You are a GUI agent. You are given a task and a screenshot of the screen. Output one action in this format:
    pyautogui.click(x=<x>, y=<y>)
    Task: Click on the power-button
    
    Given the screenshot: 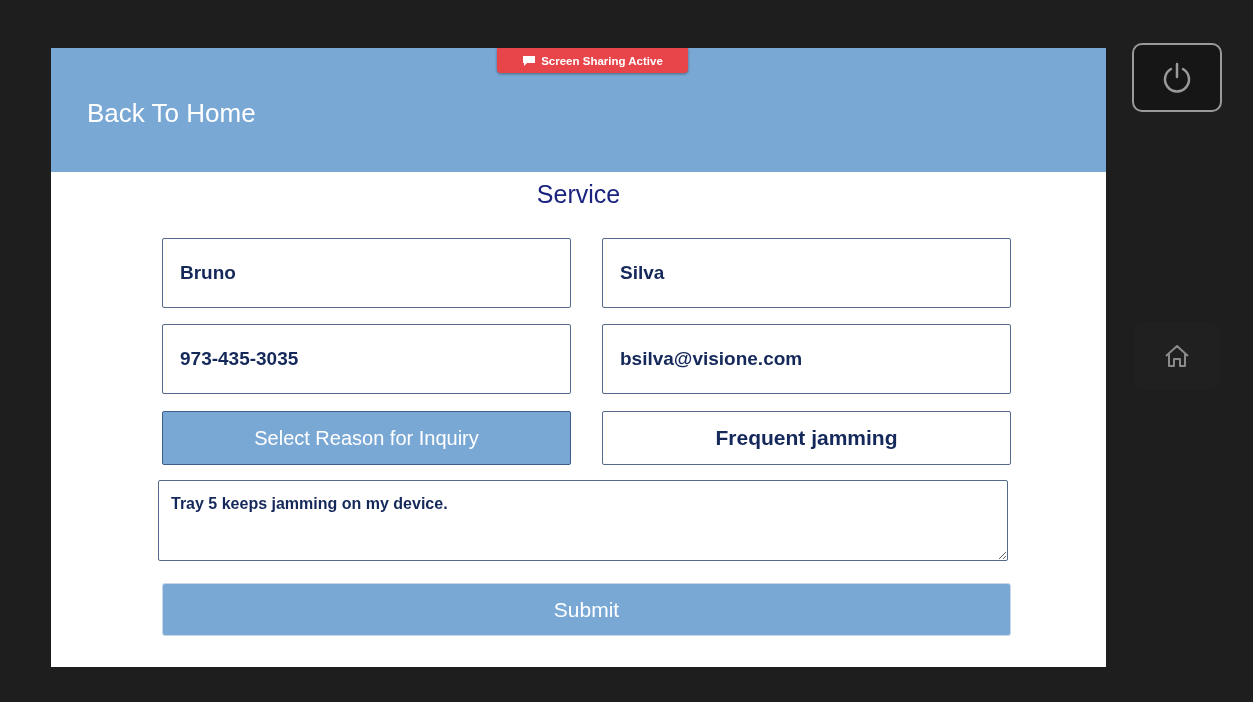 What is the action you would take?
    pyautogui.click(x=1177, y=77)
    